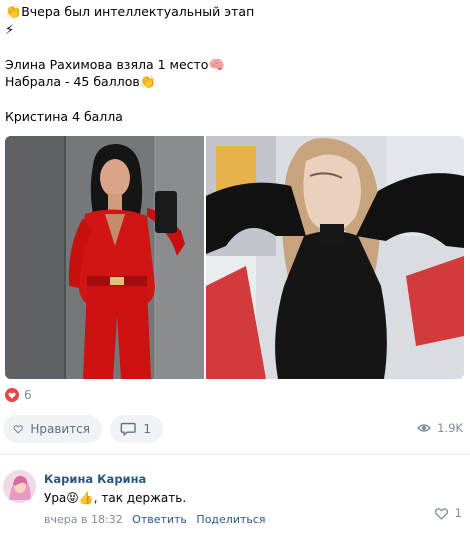 The width and height of the screenshot is (470, 536). What do you see at coordinates (158, 479) in the screenshot?
I see `comment-author: Карина Карина` at bounding box center [158, 479].